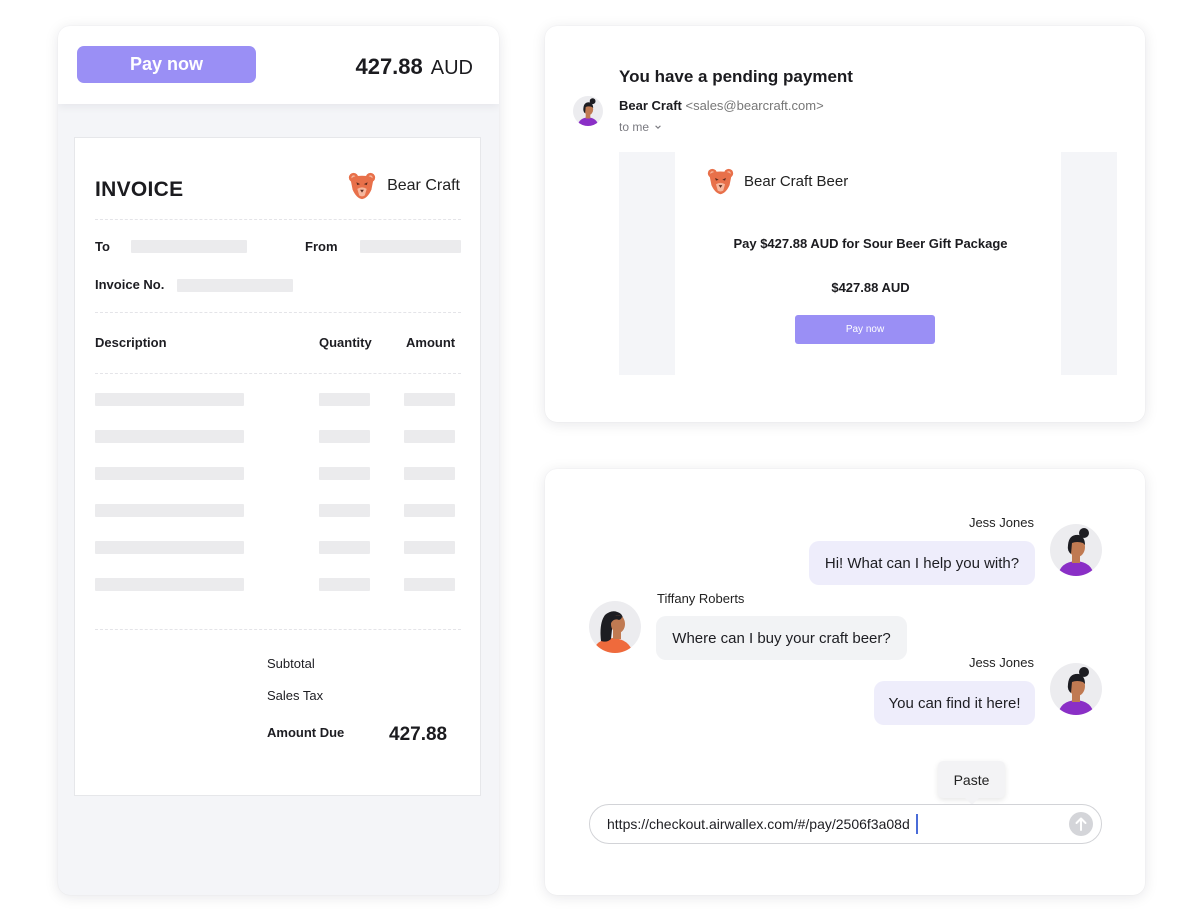 The height and width of the screenshot is (923, 1200). Describe the element at coordinates (423, 185) in the screenshot. I see `invoice-brand-name: Bear Craft` at that location.